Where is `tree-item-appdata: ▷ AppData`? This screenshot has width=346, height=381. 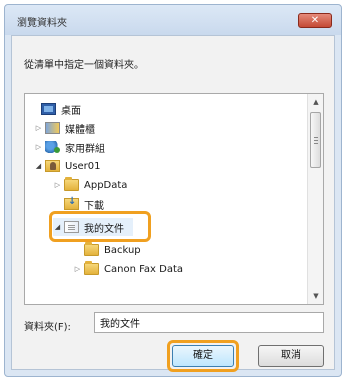
tree-item-appdata: ▷ AppData is located at coordinates (90, 185).